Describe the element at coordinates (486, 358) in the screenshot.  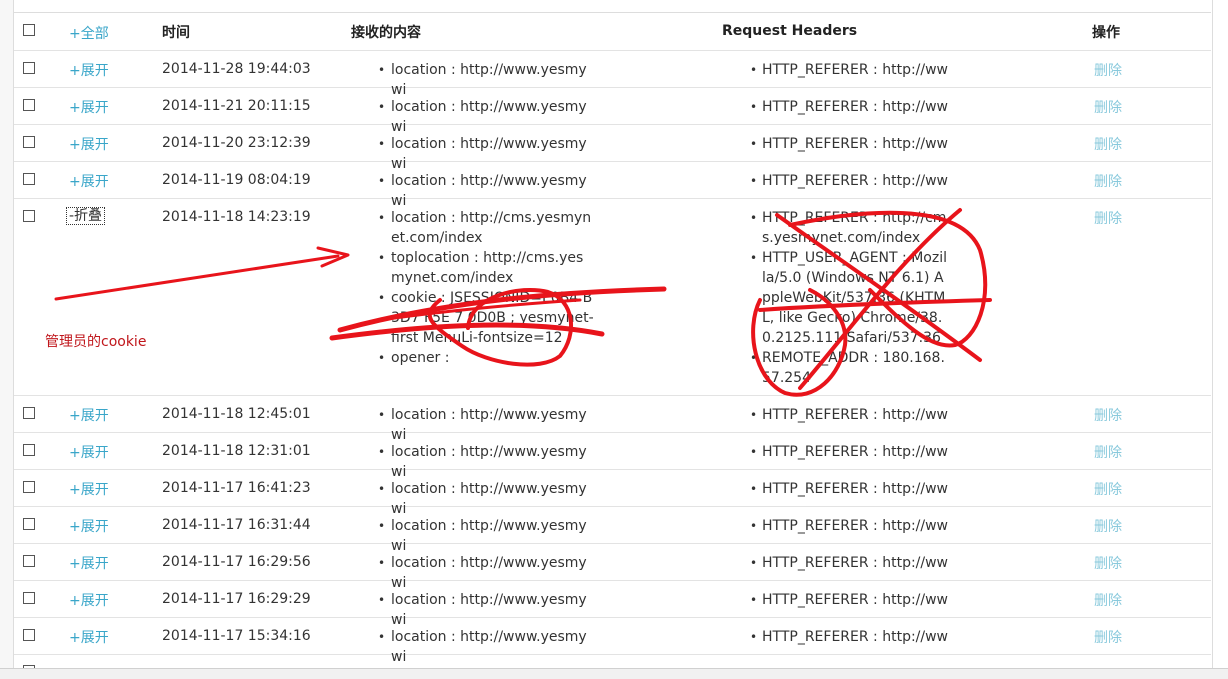
I see `content-item: opener :` at that location.